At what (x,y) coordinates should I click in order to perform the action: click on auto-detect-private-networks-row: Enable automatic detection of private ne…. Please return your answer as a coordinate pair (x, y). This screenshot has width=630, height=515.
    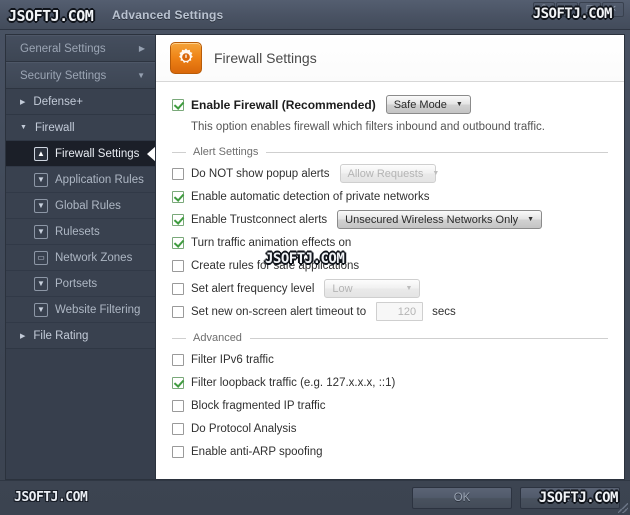
    Looking at the image, I should click on (390, 196).